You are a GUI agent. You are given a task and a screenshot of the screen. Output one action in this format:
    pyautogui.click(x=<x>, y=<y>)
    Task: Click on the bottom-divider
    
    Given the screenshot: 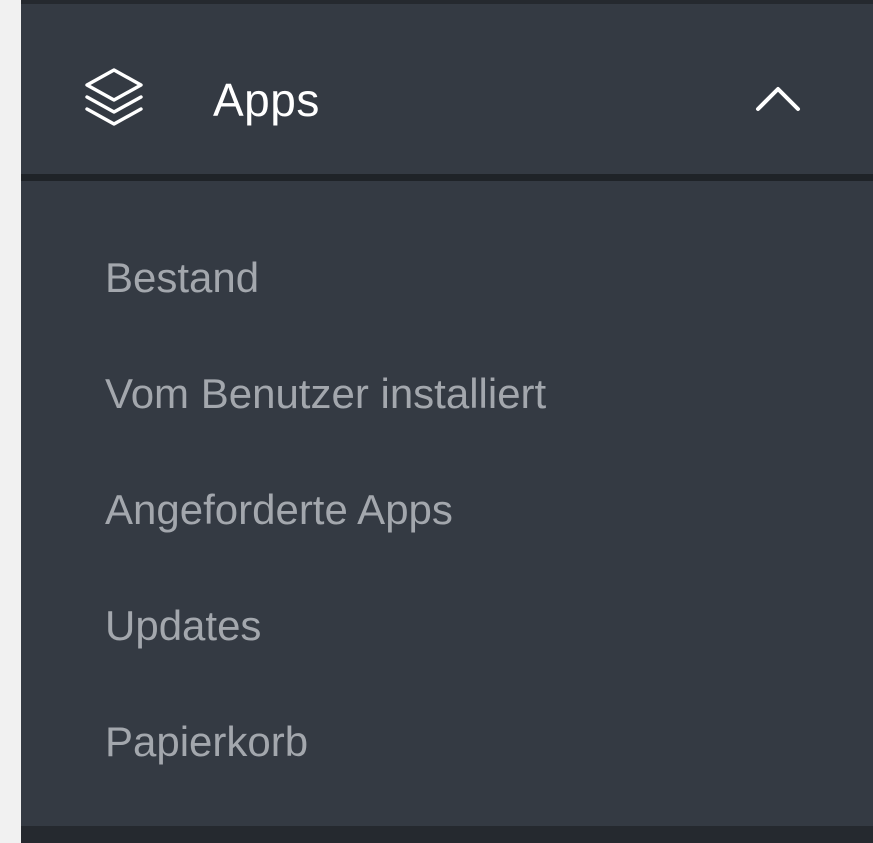 What is the action you would take?
    pyautogui.click(x=447, y=834)
    